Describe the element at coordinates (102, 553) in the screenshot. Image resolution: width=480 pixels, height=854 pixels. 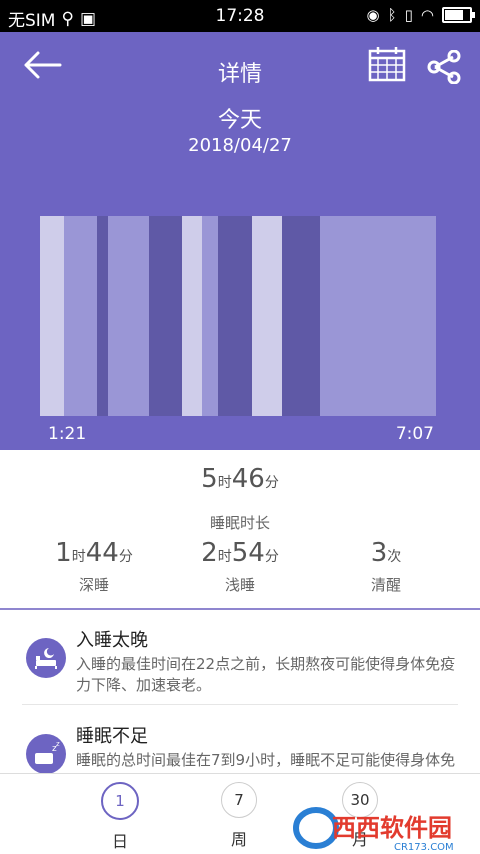
I see `deep-minutes: 44` at that location.